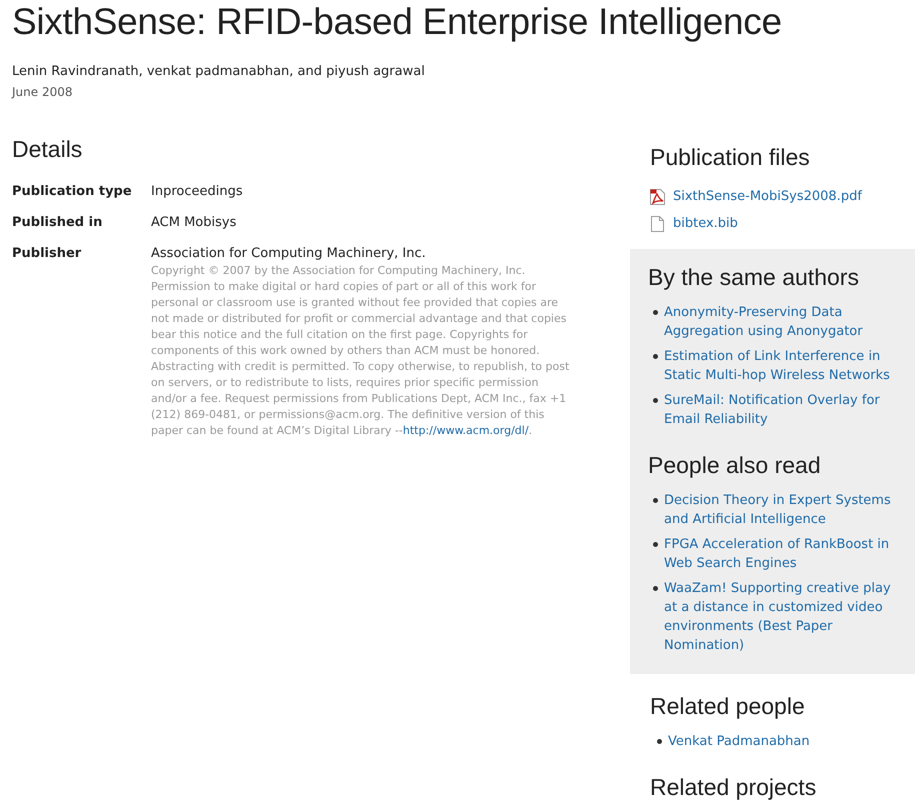 Image resolution: width=915 pixels, height=800 pixels. Describe the element at coordinates (657, 224) in the screenshot. I see `document-icon` at that location.